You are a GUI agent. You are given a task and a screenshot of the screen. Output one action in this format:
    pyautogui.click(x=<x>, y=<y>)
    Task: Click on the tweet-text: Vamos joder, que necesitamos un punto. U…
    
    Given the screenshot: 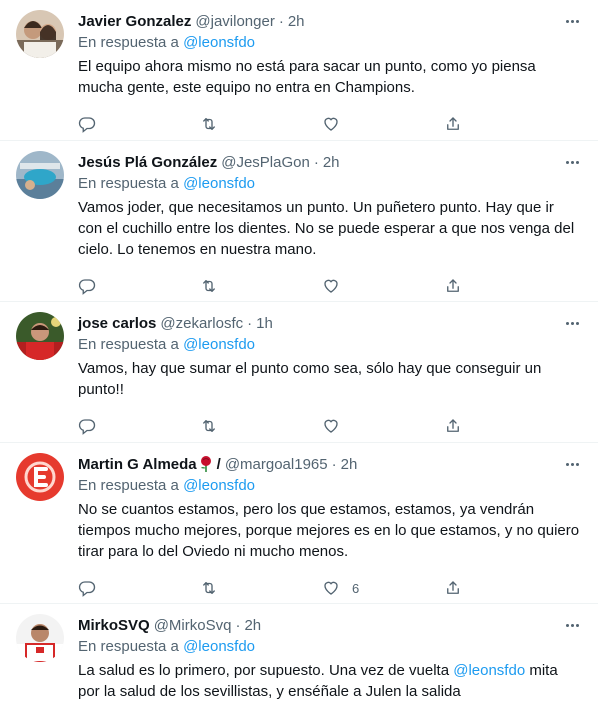 What is the action you would take?
    pyautogui.click(x=326, y=228)
    